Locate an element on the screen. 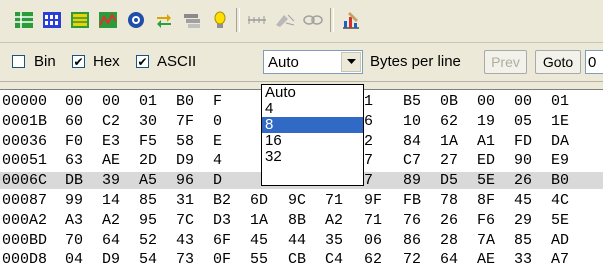 The height and width of the screenshot is (272, 603). hex-byte: 96 is located at coordinates (185, 180).